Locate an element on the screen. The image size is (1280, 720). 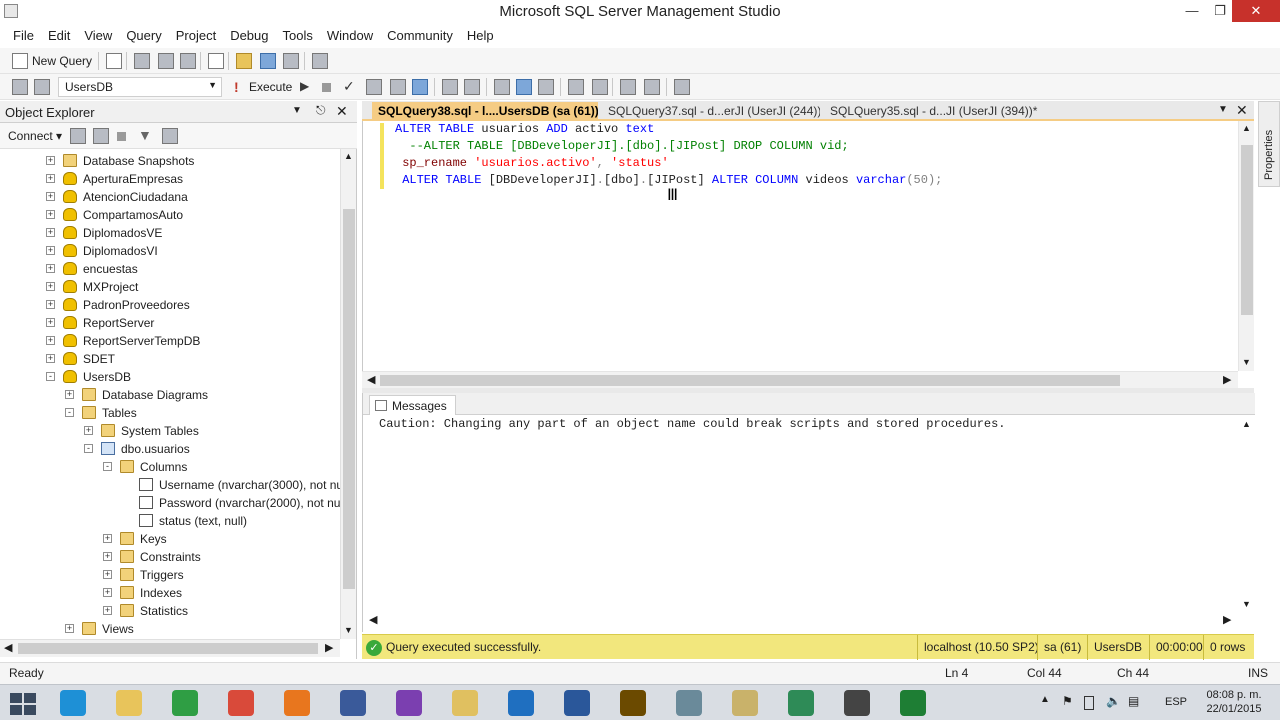
decrease-indent-icon is located at coordinates (628, 87).